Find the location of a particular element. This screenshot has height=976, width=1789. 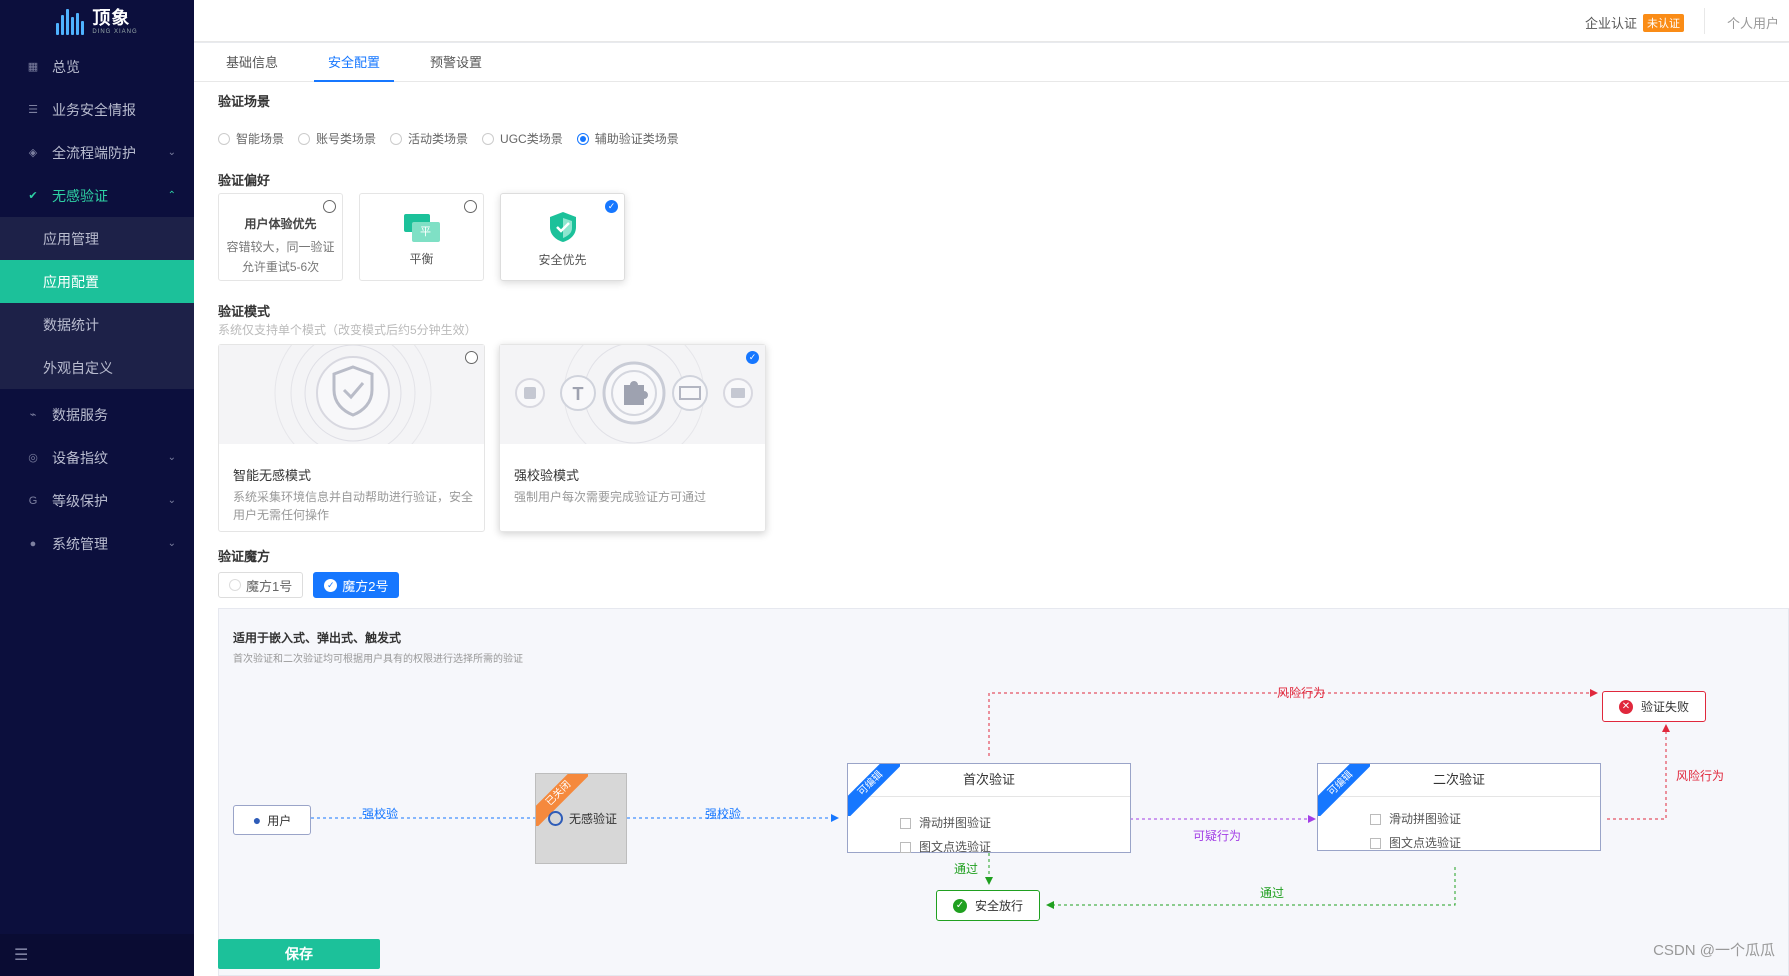

chevron-up-icon: ⌃ is located at coordinates (171, 195).